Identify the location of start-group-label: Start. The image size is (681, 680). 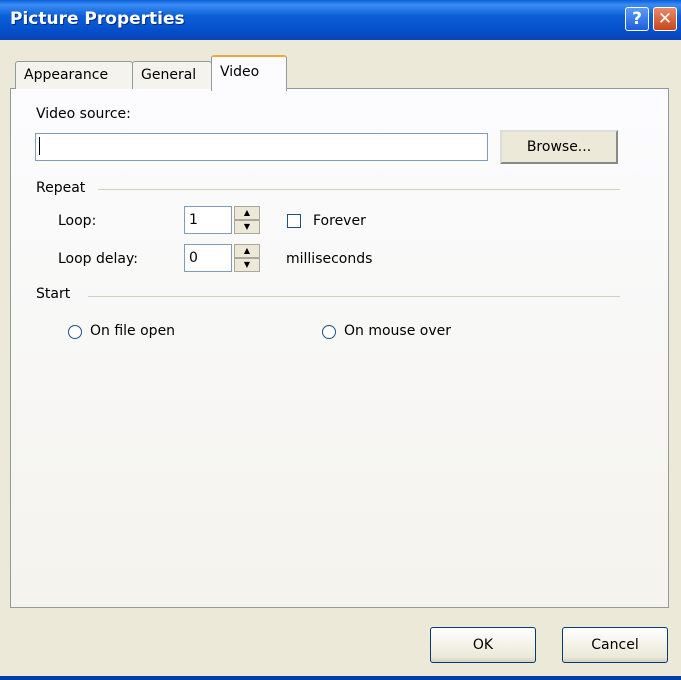
(53, 294).